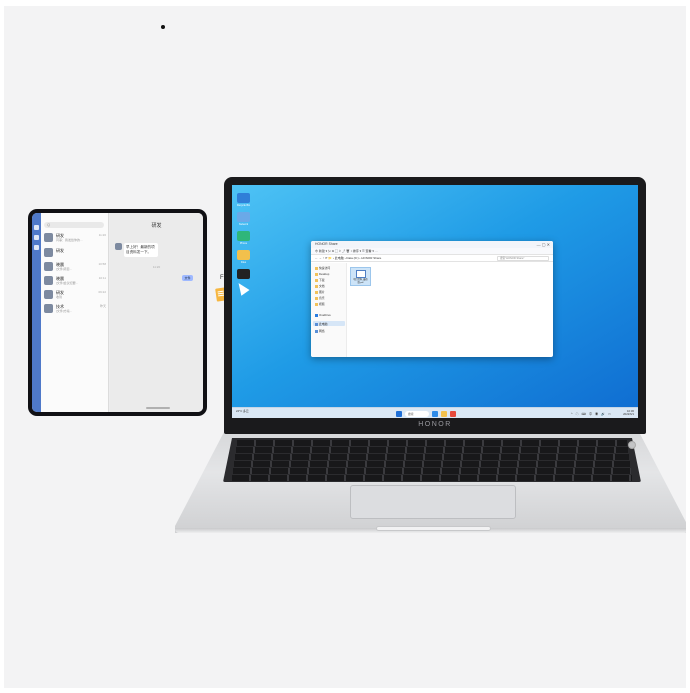 Image resolution: width=690 pixels, height=693 pixels. What do you see at coordinates (76, 239) in the screenshot?
I see `chat-list-item: 研发 同事：我发给你的… 11:20` at bounding box center [76, 239].